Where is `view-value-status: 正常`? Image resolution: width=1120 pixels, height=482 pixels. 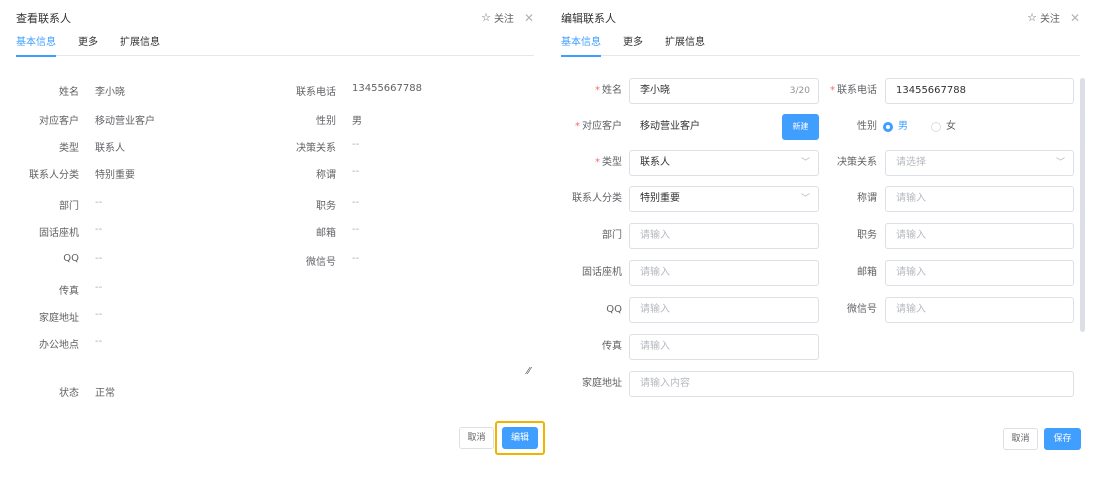 view-value-status: 正常 is located at coordinates (105, 393).